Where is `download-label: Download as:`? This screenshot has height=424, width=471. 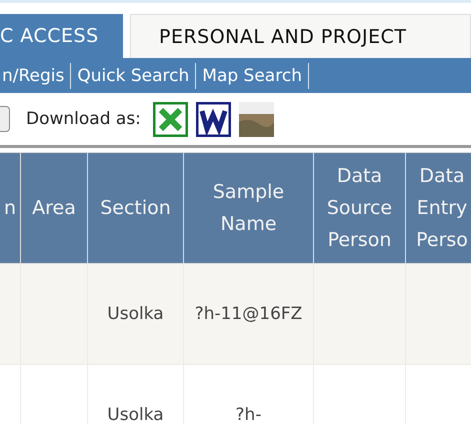
download-label: Download as: is located at coordinates (83, 119).